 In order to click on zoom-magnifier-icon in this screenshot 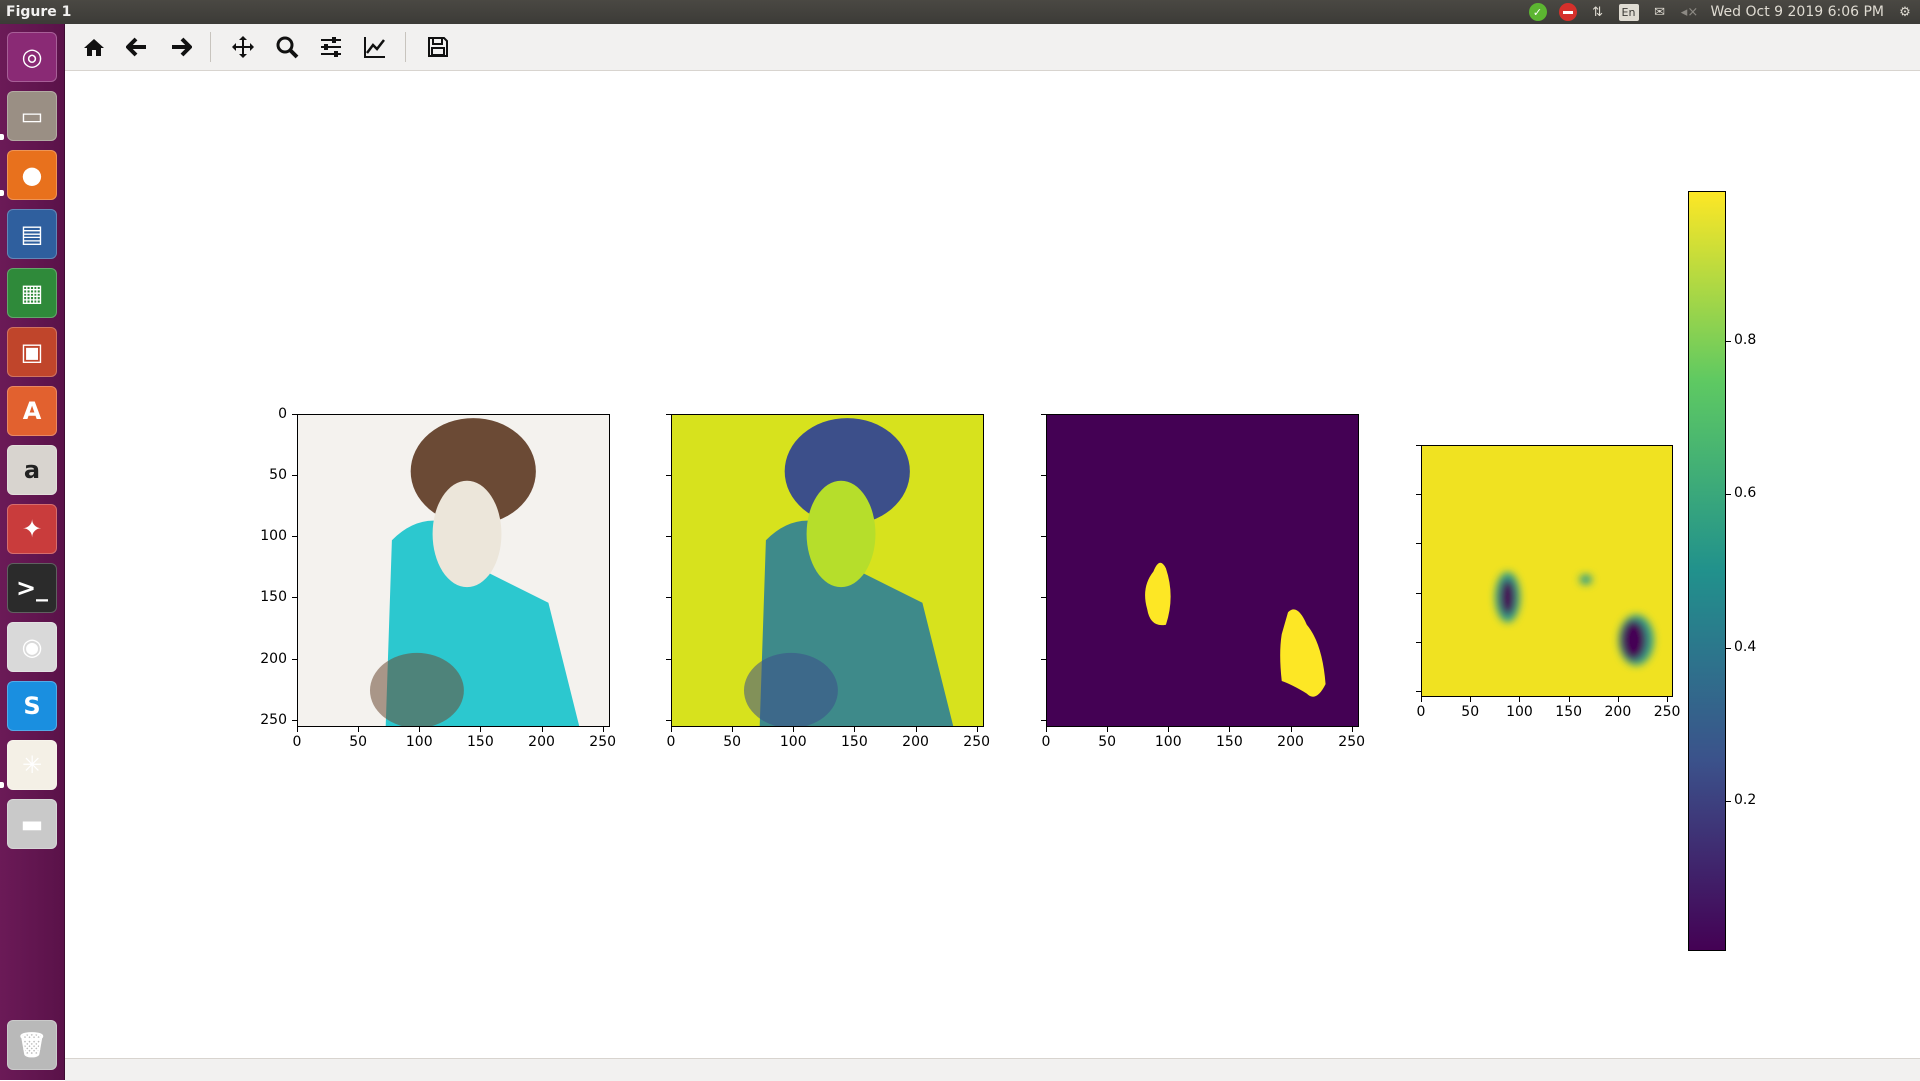, I will do `click(287, 47)`.